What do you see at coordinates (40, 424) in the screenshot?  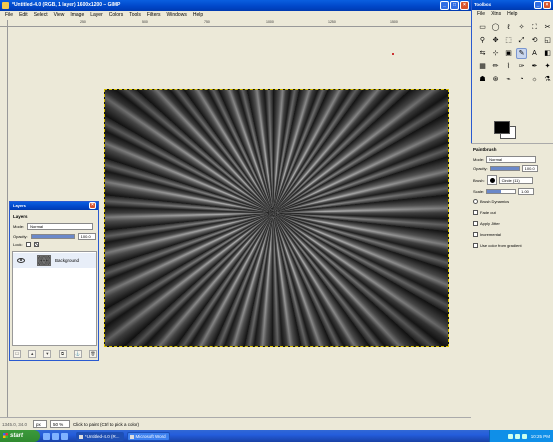 I see `unit-select: px` at bounding box center [40, 424].